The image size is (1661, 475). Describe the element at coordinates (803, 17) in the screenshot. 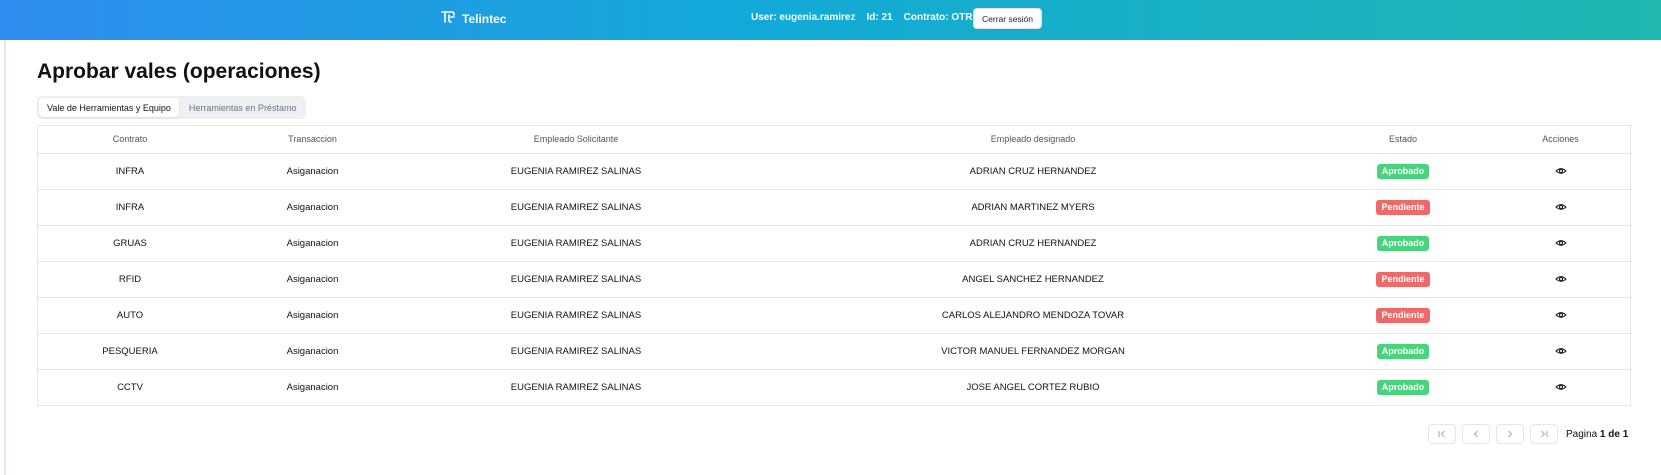

I see `user-label: User: eugenia.ramirez` at that location.